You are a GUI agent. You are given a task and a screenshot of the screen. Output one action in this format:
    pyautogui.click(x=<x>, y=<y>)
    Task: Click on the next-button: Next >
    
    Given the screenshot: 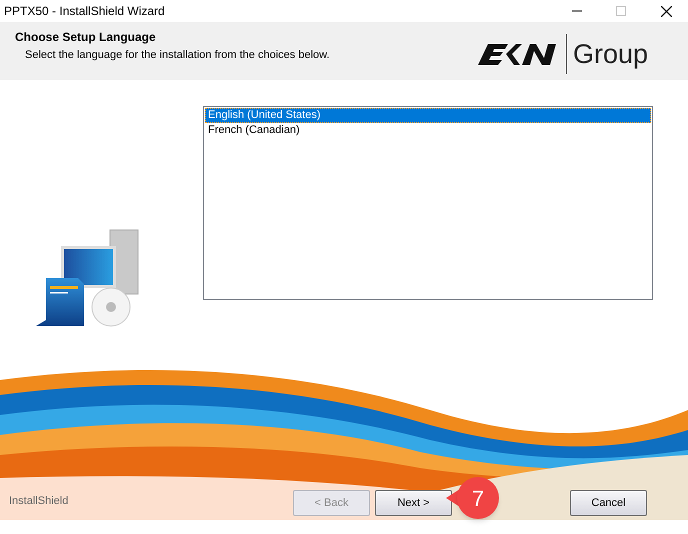 What is the action you would take?
    pyautogui.click(x=413, y=503)
    